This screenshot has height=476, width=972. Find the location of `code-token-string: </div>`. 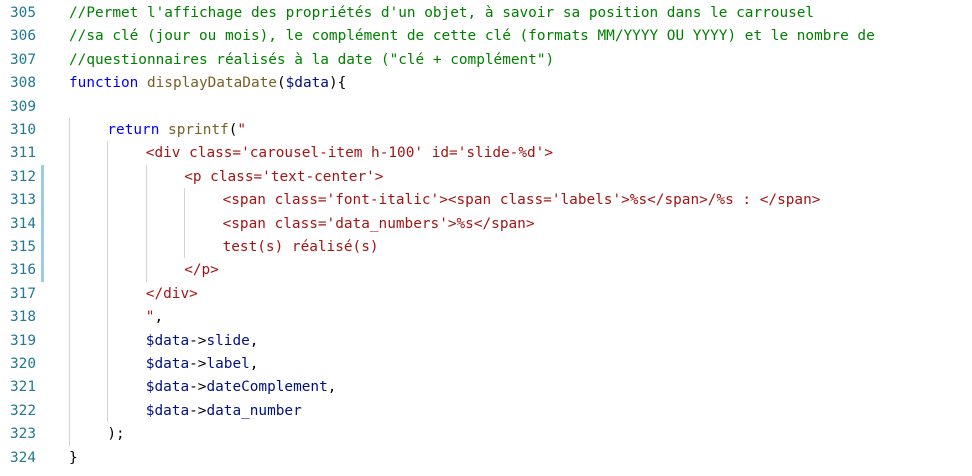

code-token-string: </div> is located at coordinates (171, 293).